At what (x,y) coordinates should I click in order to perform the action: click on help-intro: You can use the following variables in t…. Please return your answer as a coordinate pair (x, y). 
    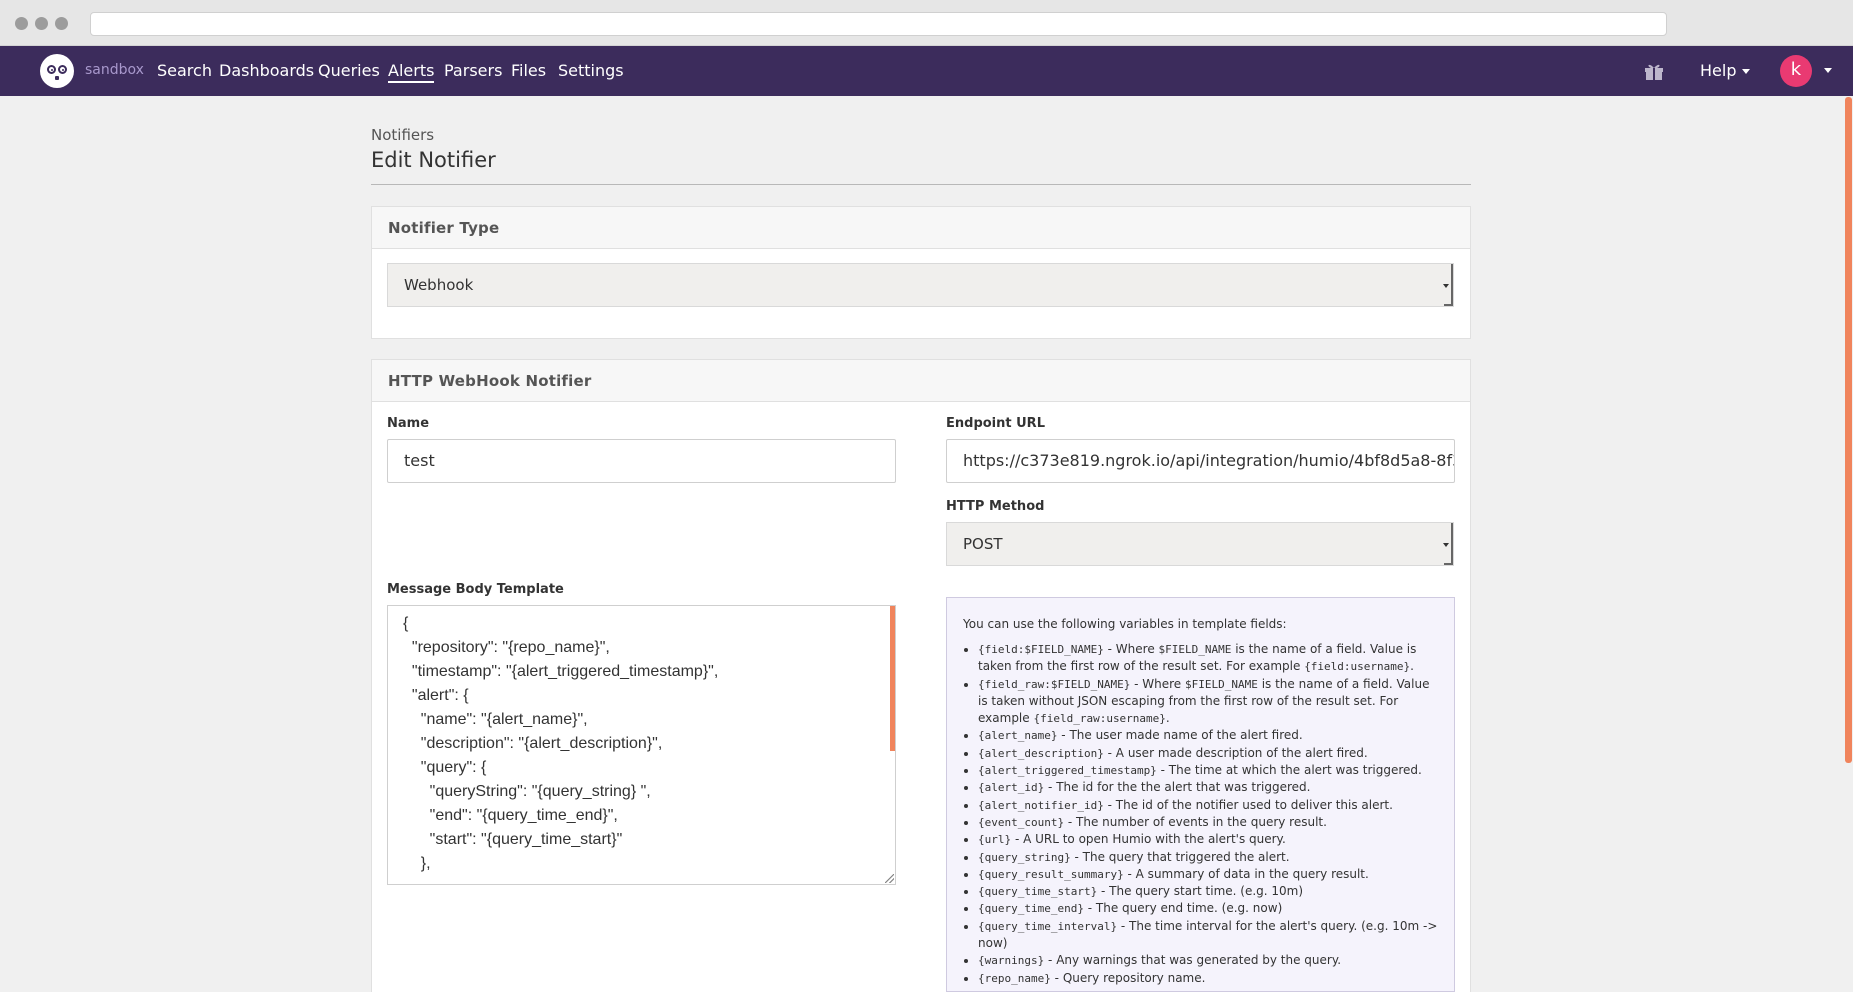
    Looking at the image, I should click on (1125, 624).